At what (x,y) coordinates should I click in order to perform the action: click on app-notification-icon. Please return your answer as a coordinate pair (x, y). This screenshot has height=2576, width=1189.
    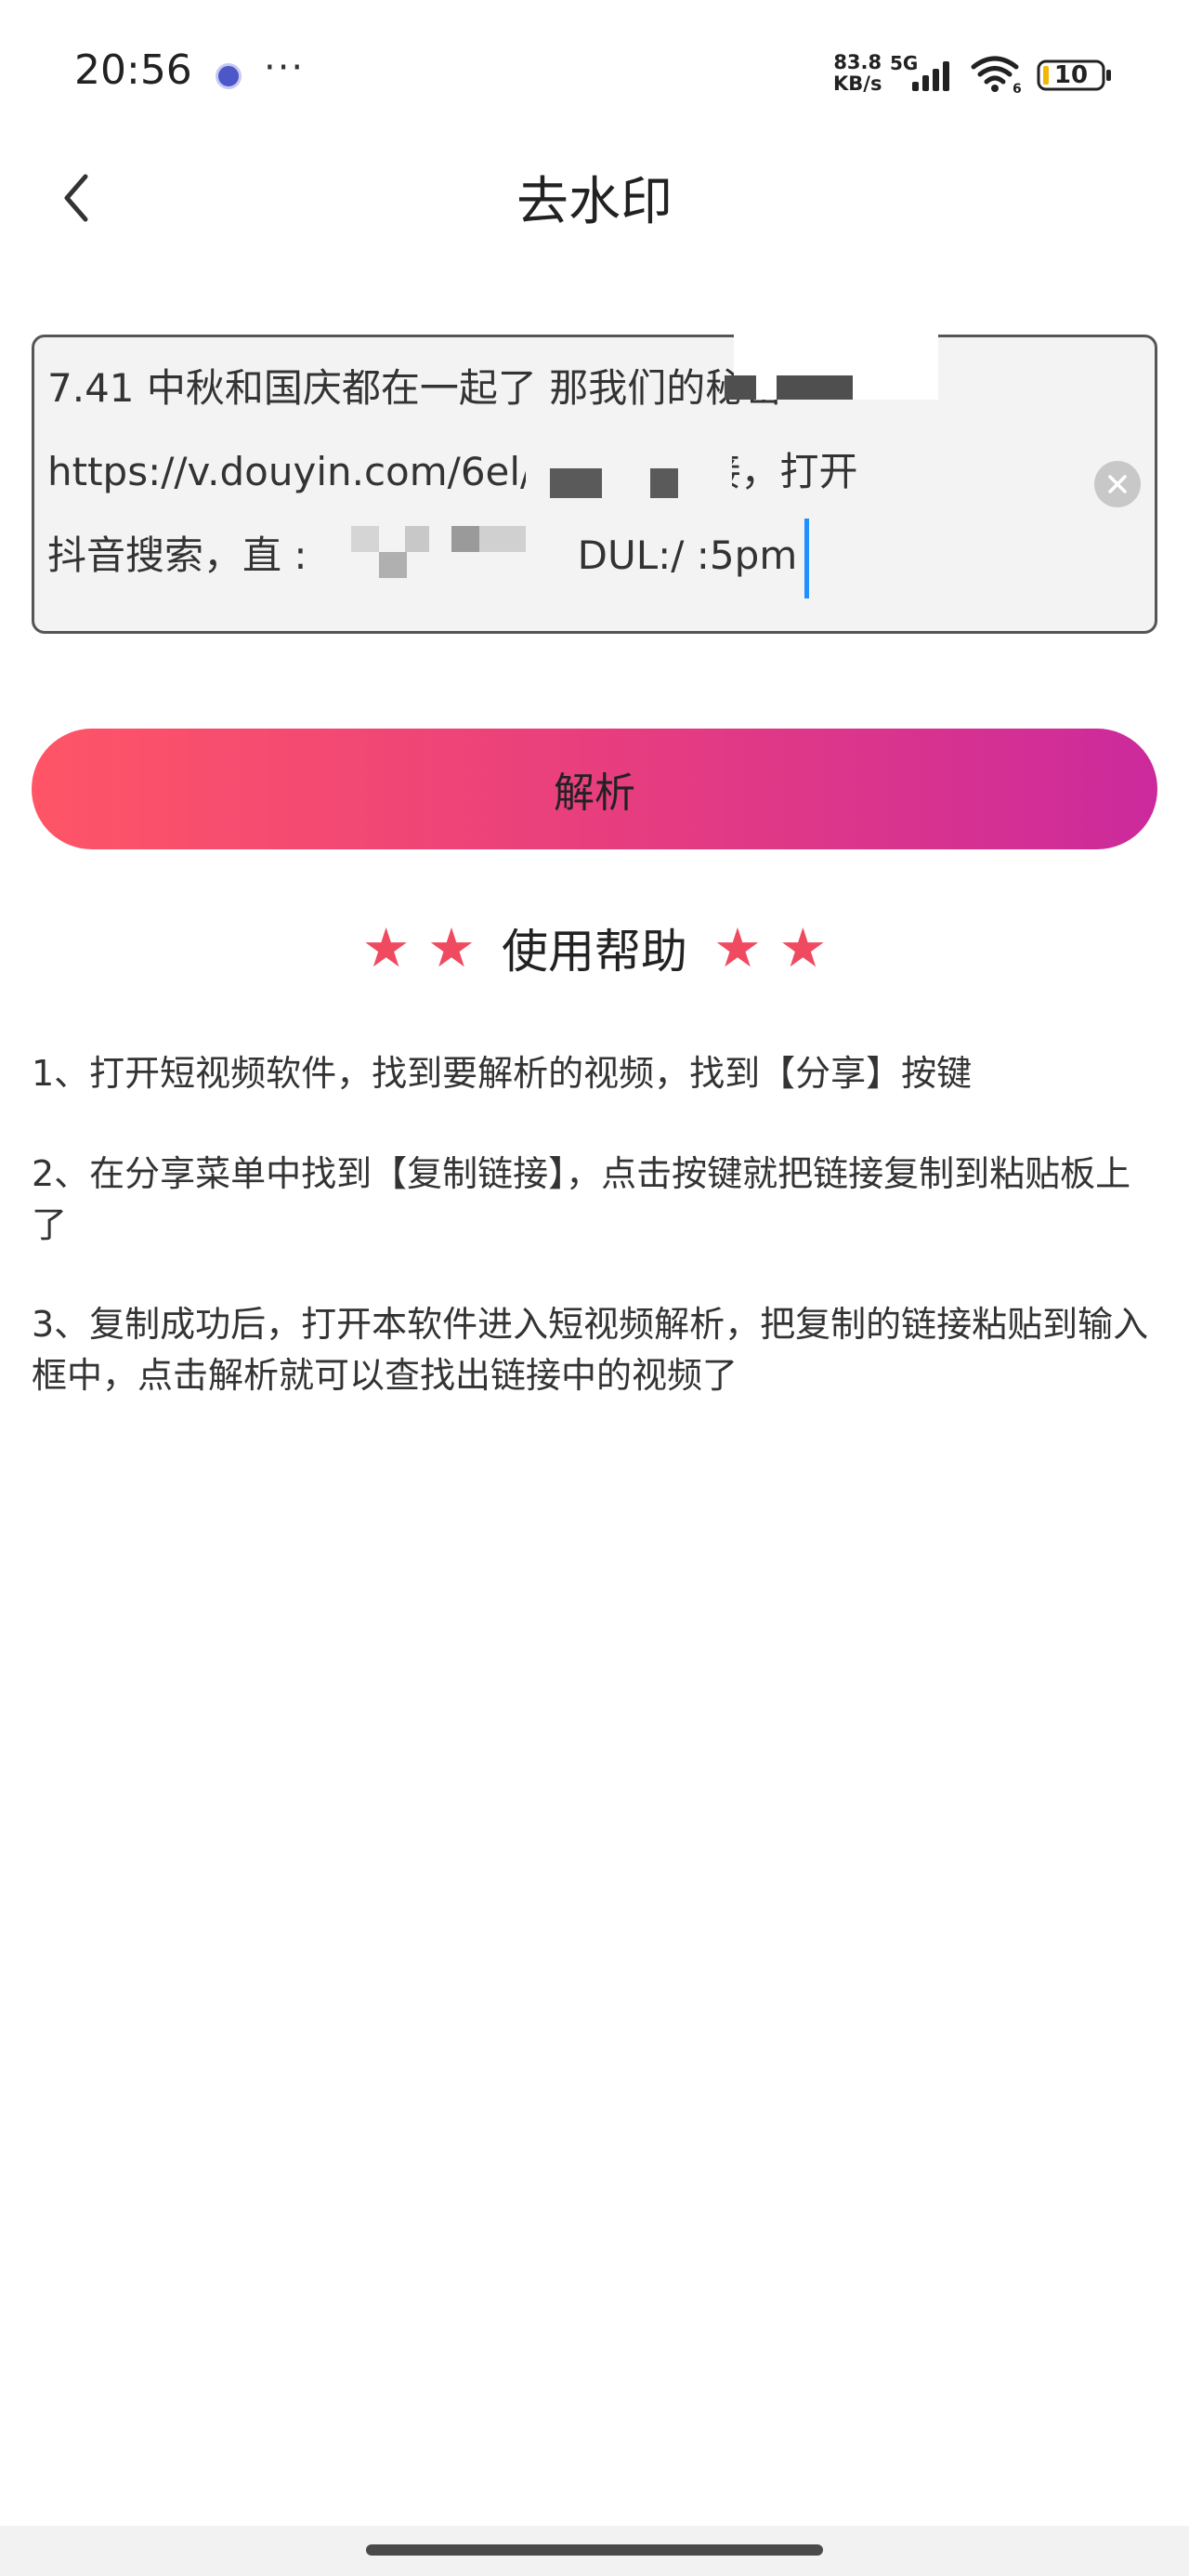
    Looking at the image, I should click on (229, 76).